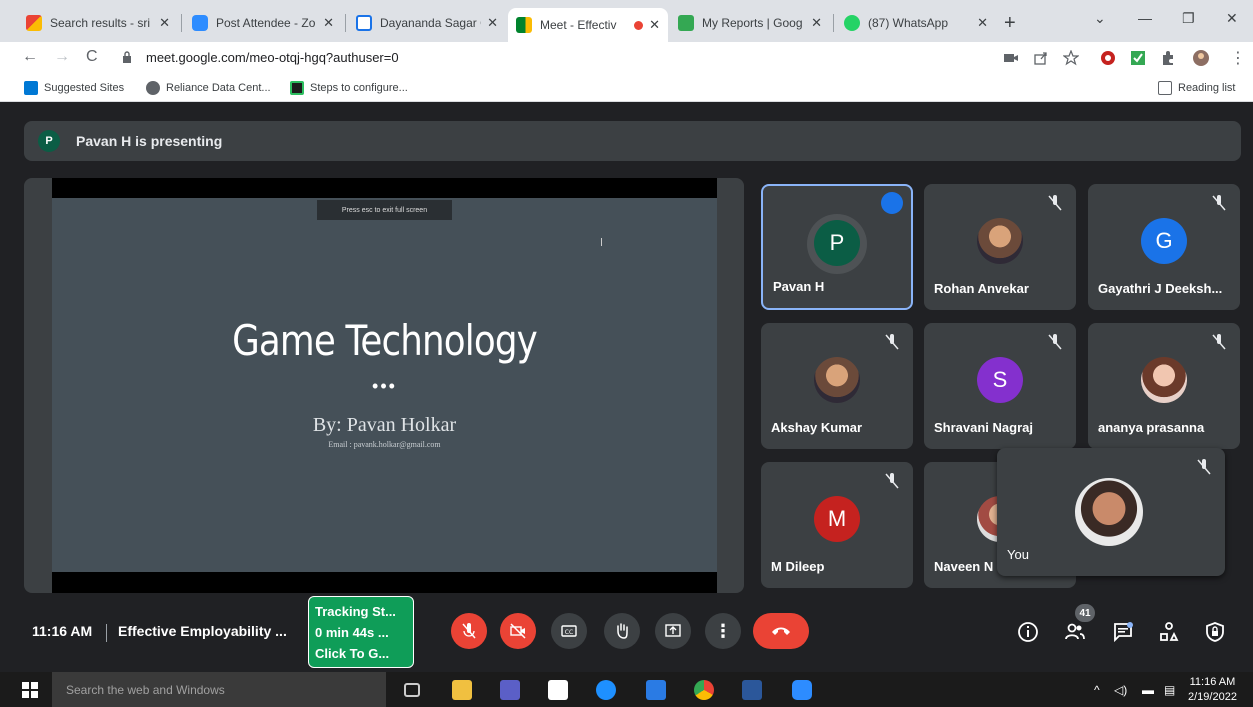 The width and height of the screenshot is (1253, 707). I want to click on store-icon, so click(558, 690).